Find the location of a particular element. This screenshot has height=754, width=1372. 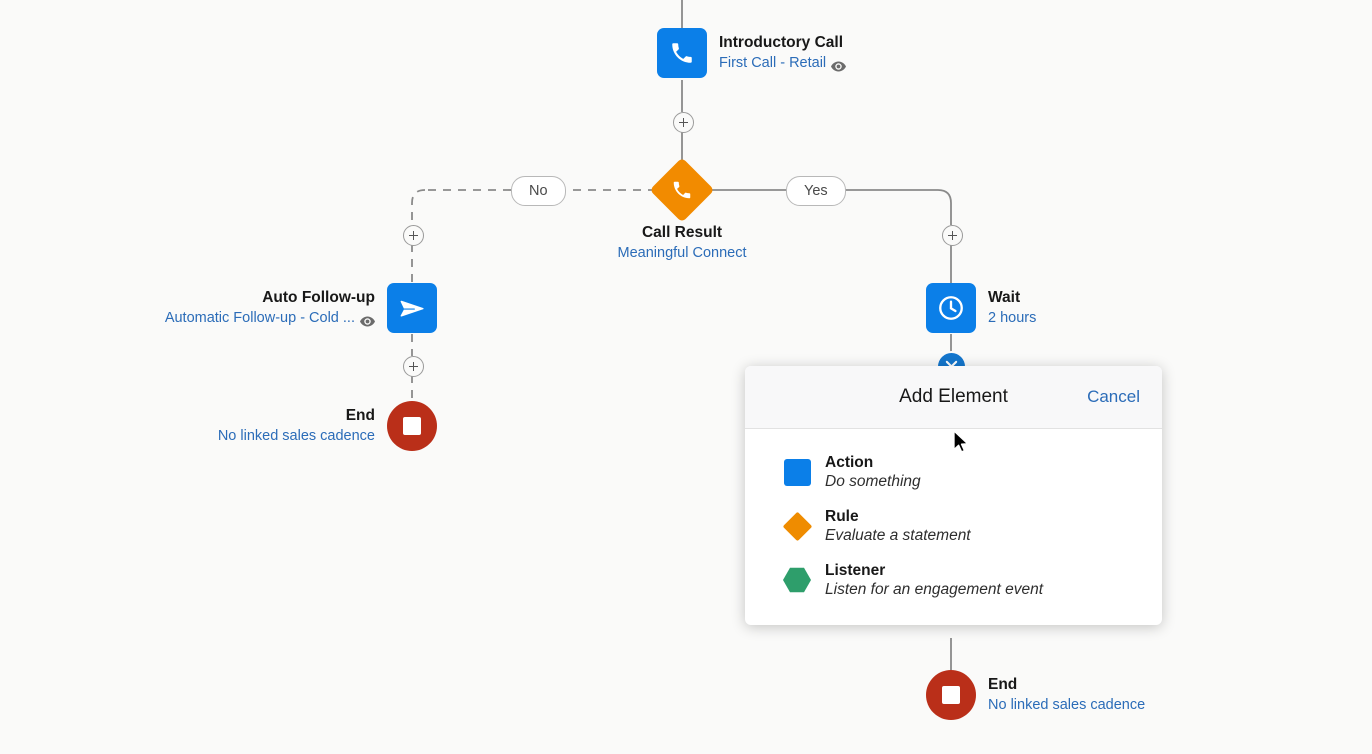

option-text: Listener Listen for an engagement event is located at coordinates (934, 580).